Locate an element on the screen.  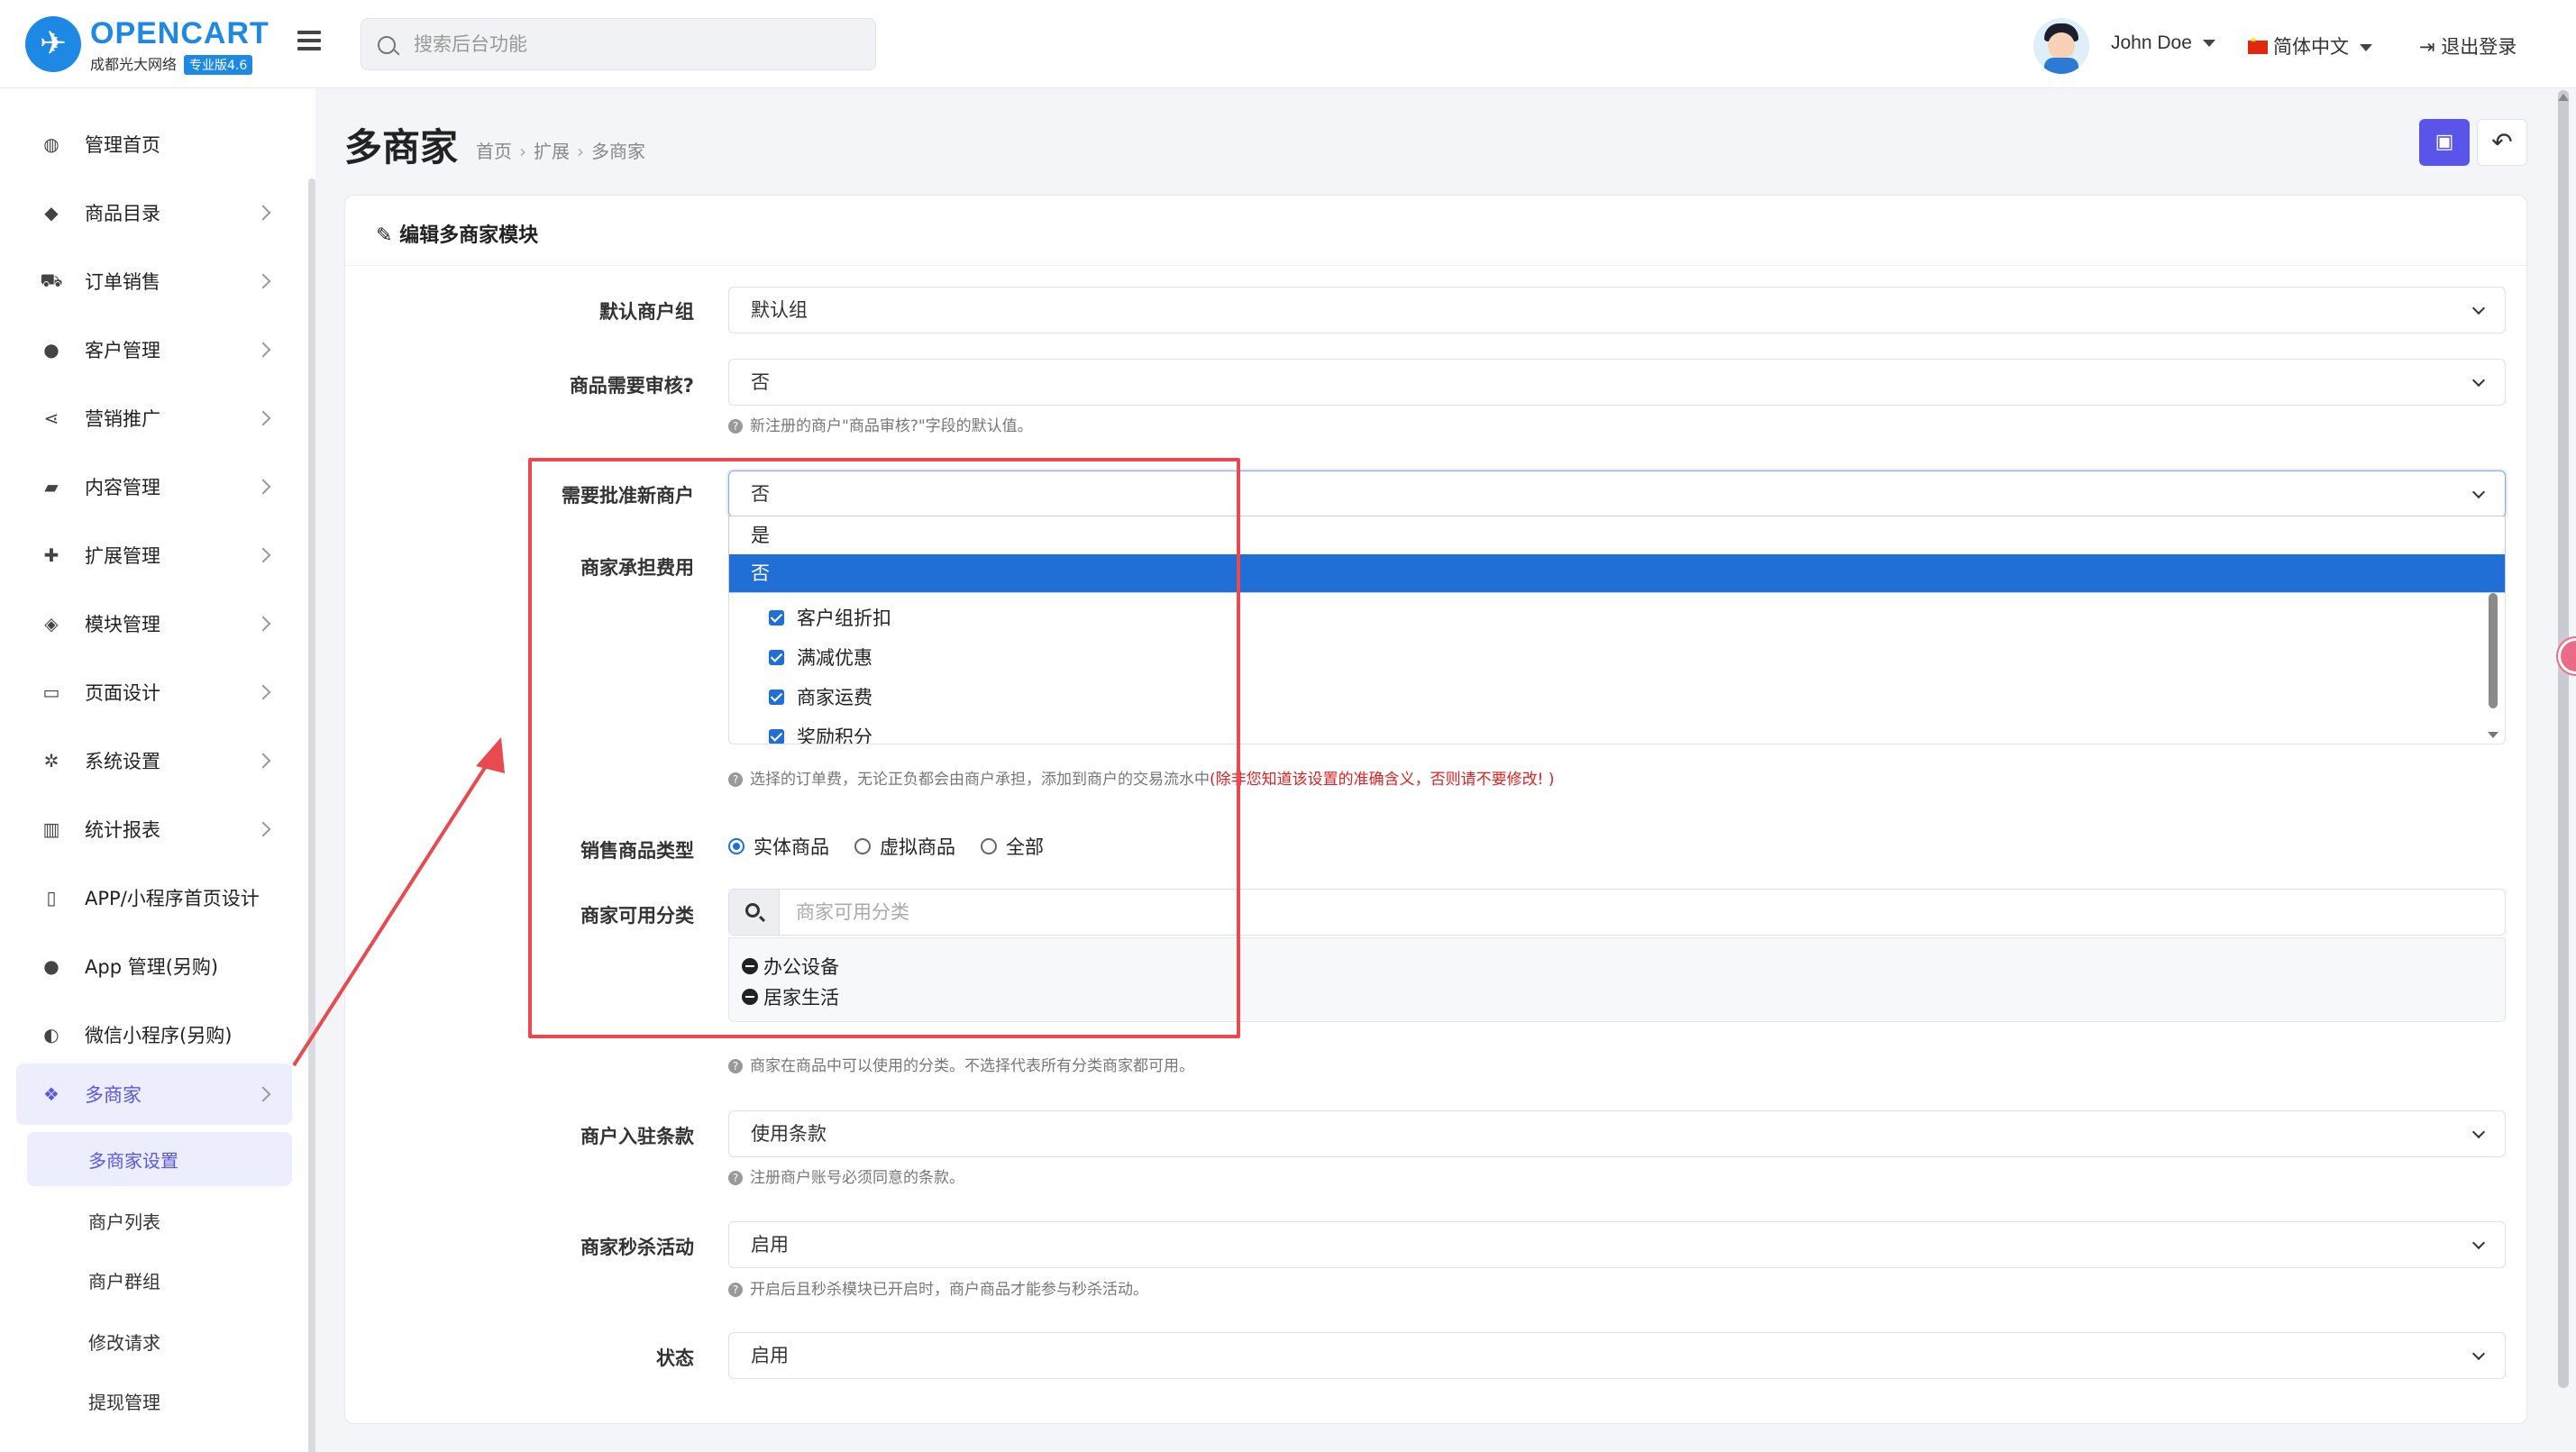
sidebar-item-6: ▰ 内容管理 is located at coordinates (154, 486).